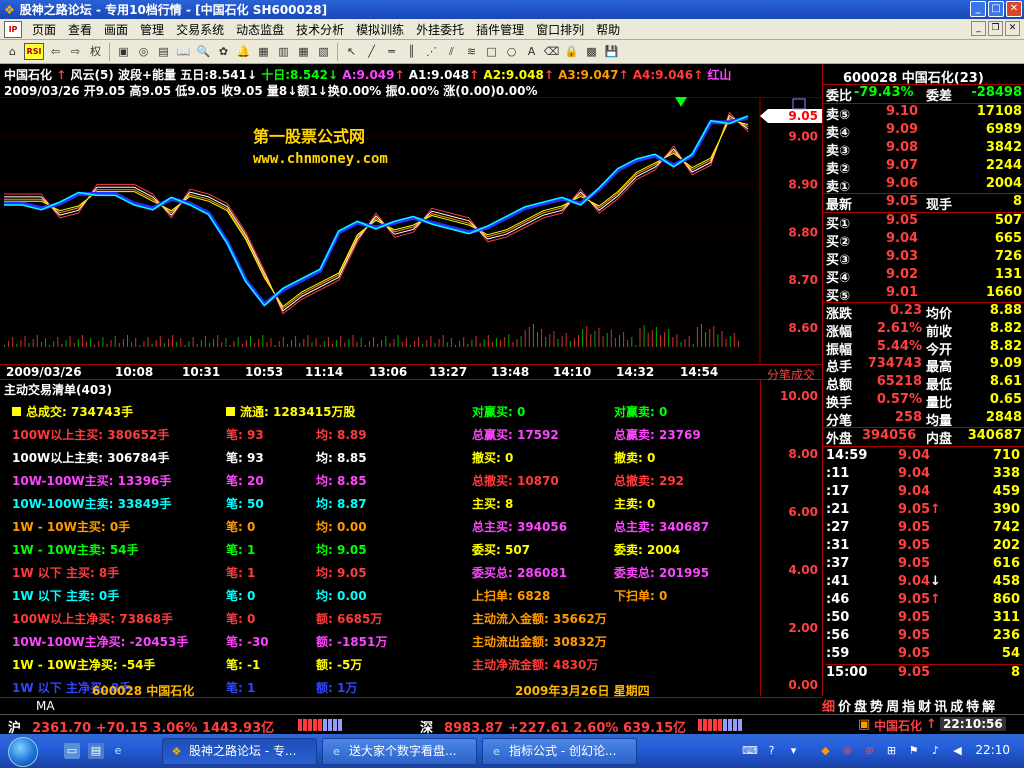 This screenshot has width=1024, height=768. I want to click on quote-tab: 细, so click(828, 705).